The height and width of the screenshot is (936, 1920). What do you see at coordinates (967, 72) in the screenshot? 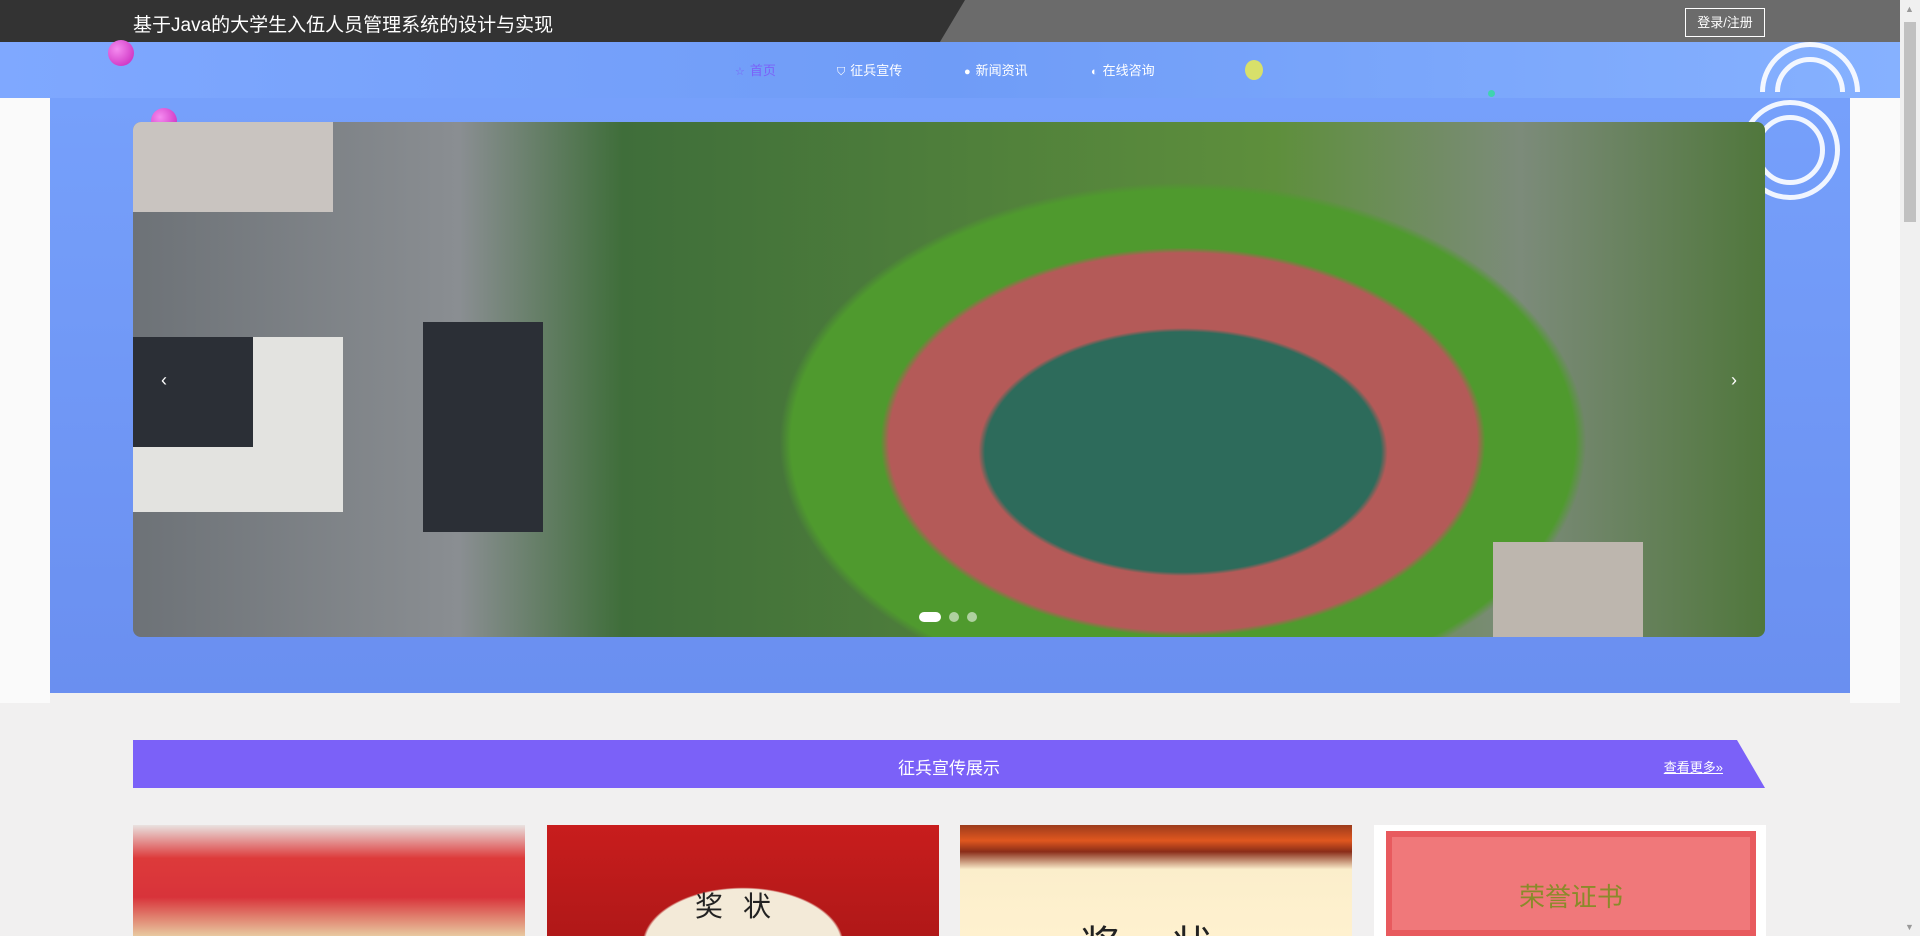
I see `info-icon: ●` at bounding box center [967, 72].